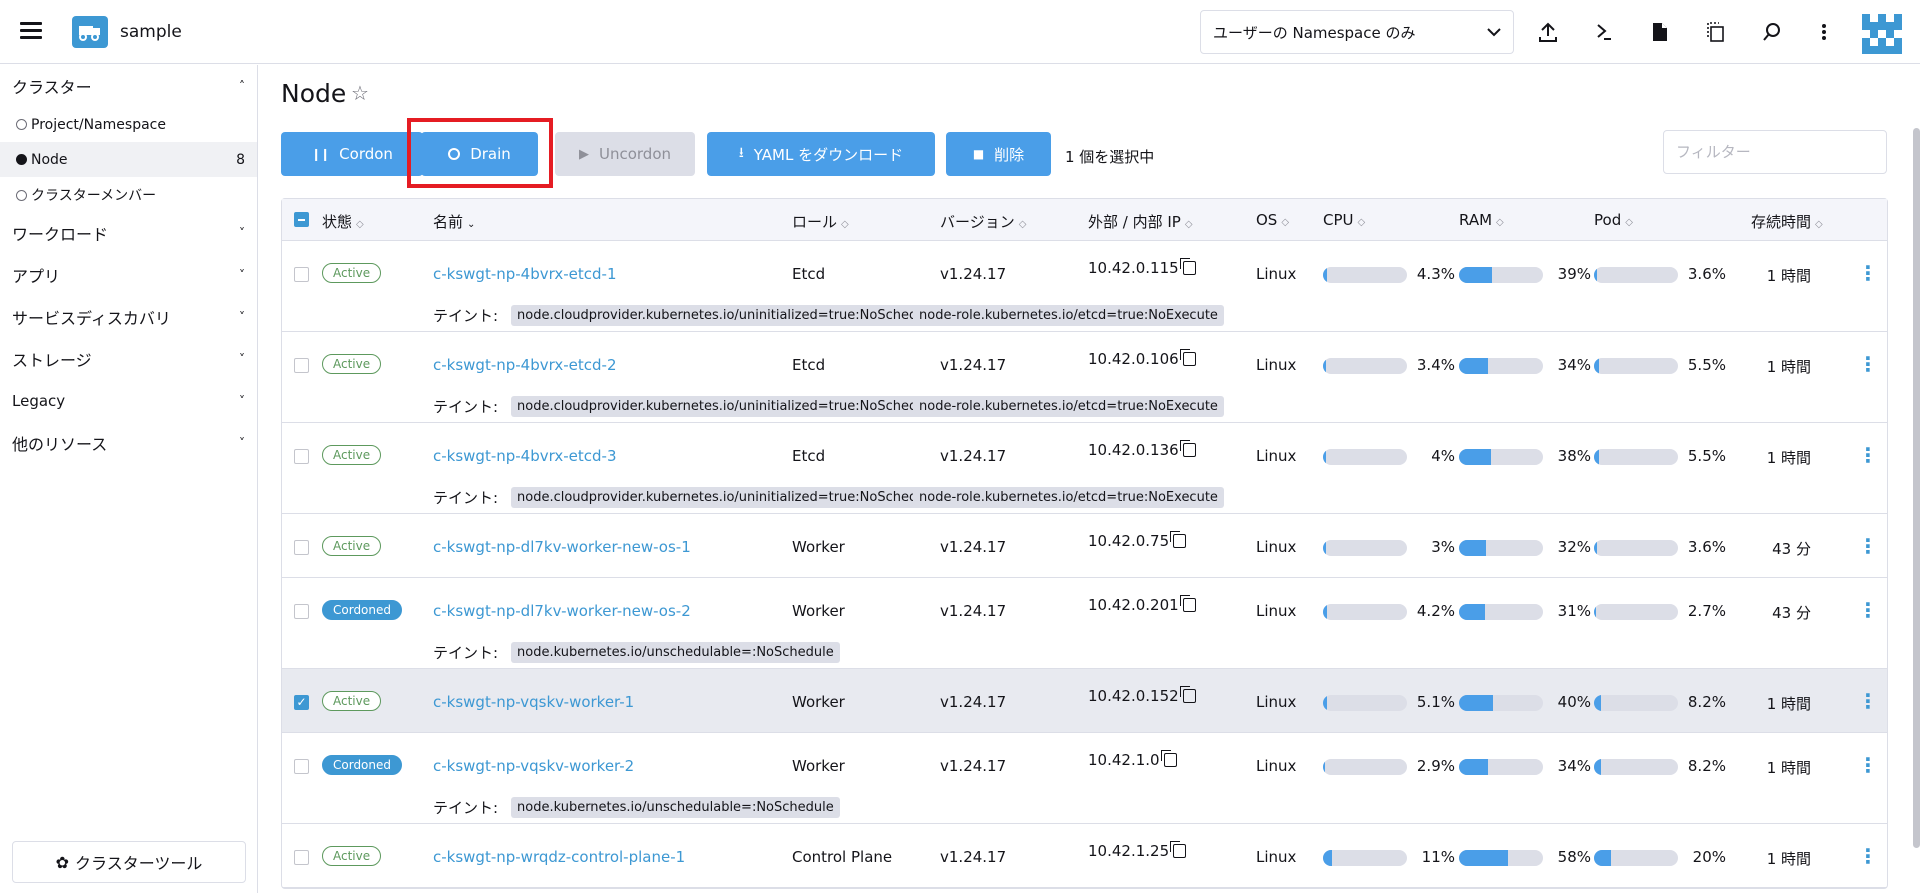 The width and height of the screenshot is (1920, 893). I want to click on filter-input, so click(1775, 152).